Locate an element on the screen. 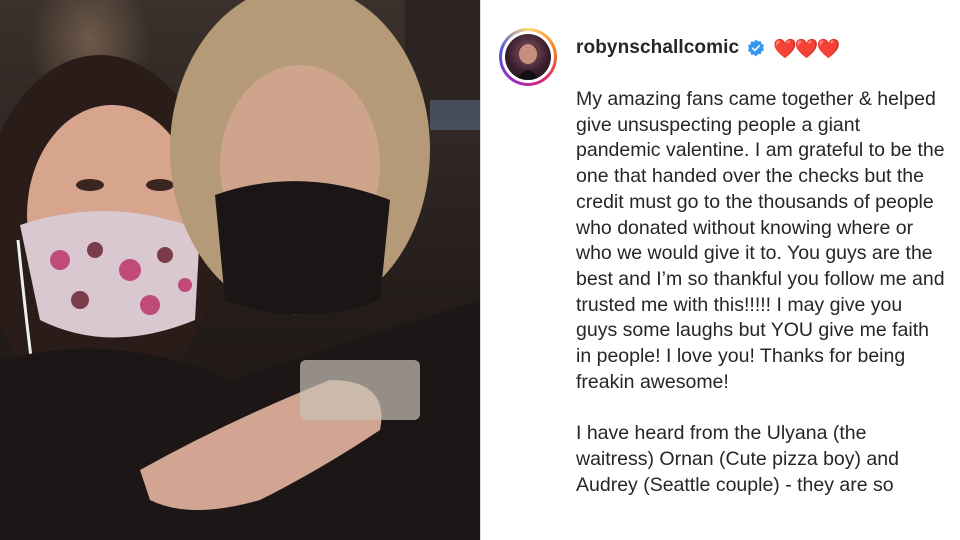 This screenshot has width=960, height=540. post-header: robynschallcomic ❤️❤️❤️ is located at coordinates (708, 48).